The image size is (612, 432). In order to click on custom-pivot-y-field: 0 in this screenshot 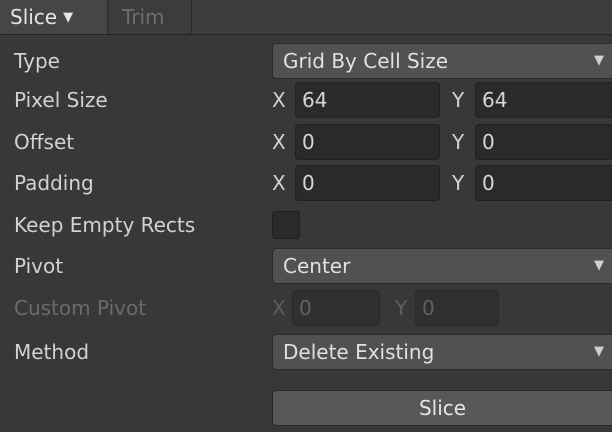, I will do `click(457, 308)`.